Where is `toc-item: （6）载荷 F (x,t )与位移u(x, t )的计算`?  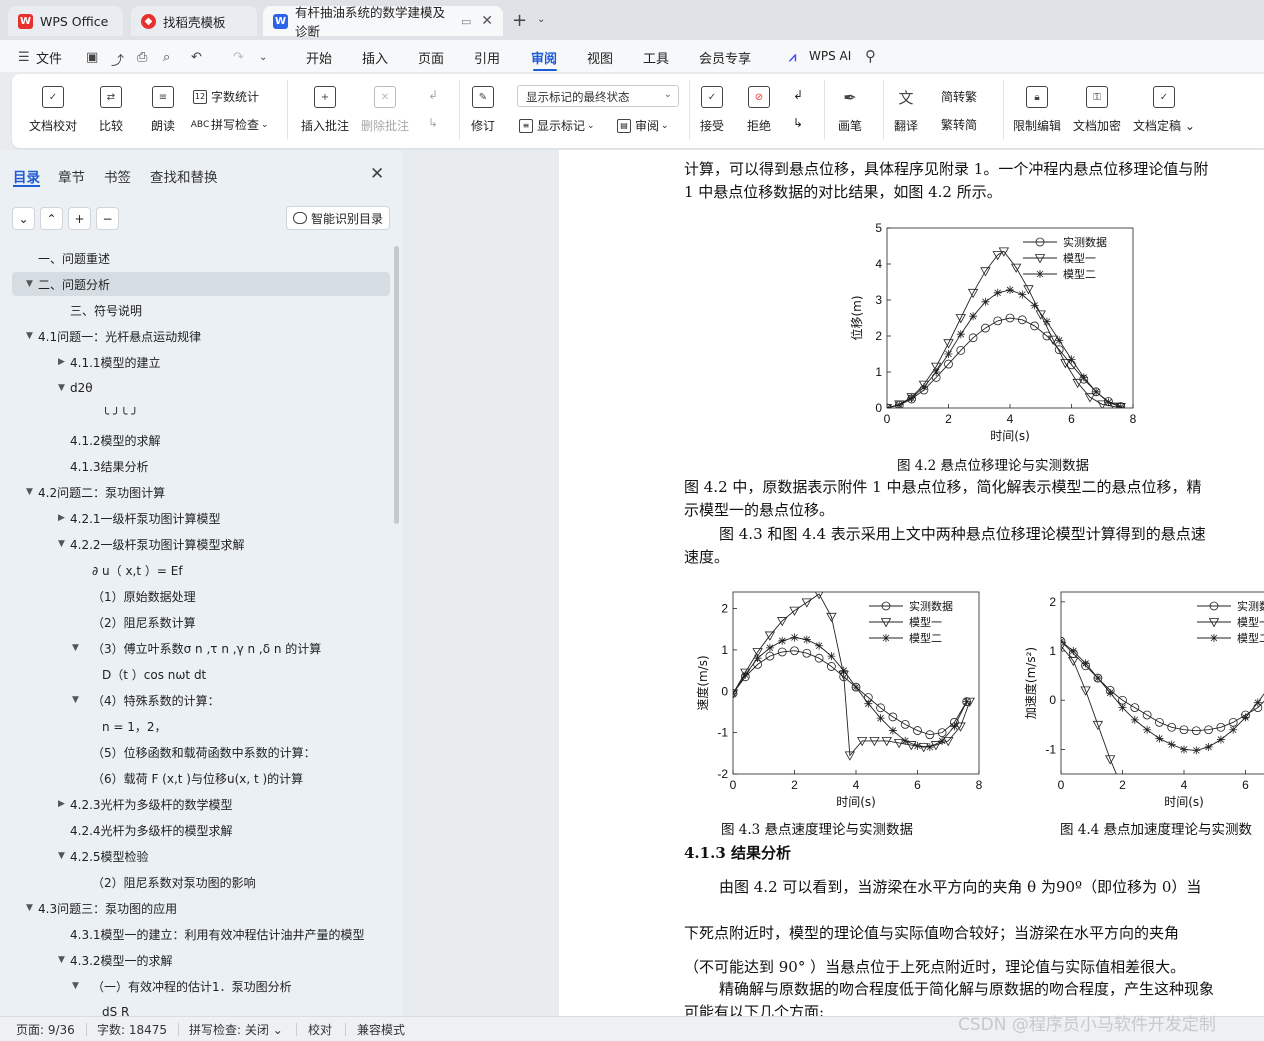 toc-item: （6）载荷 F (x,t )与位移u(x, t )的计算 is located at coordinates (201, 778).